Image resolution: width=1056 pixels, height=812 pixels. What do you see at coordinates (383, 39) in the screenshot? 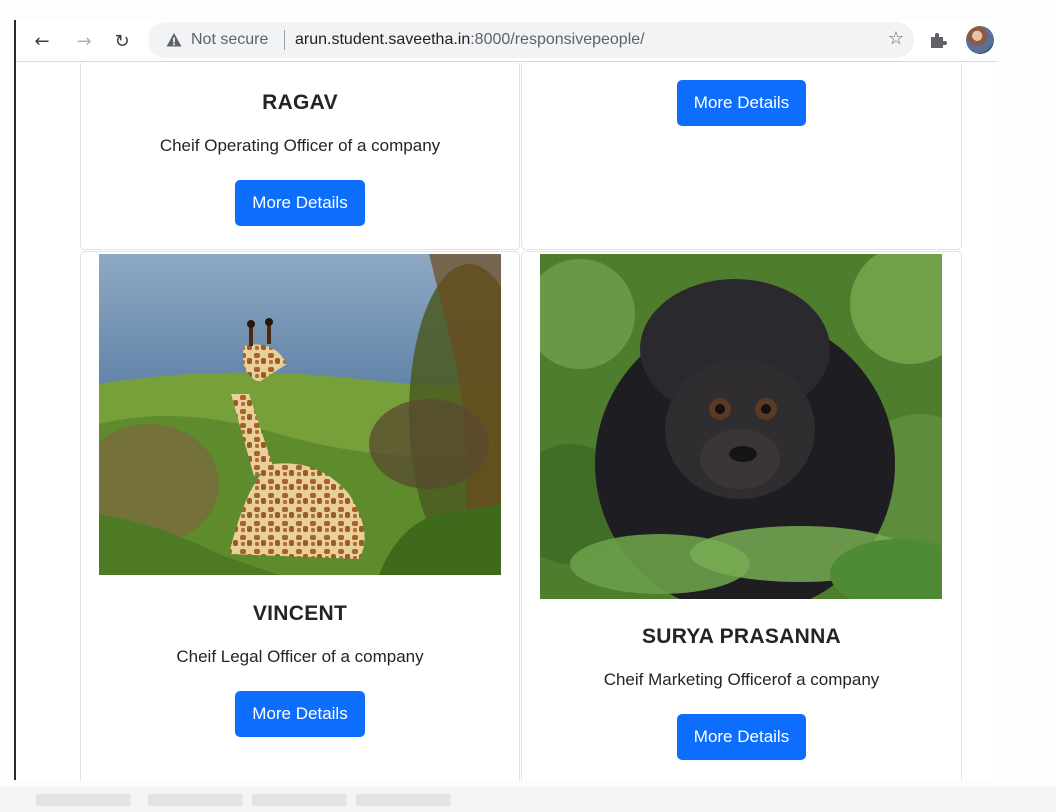
I see `url-host: arun.student.saveetha.in` at bounding box center [383, 39].